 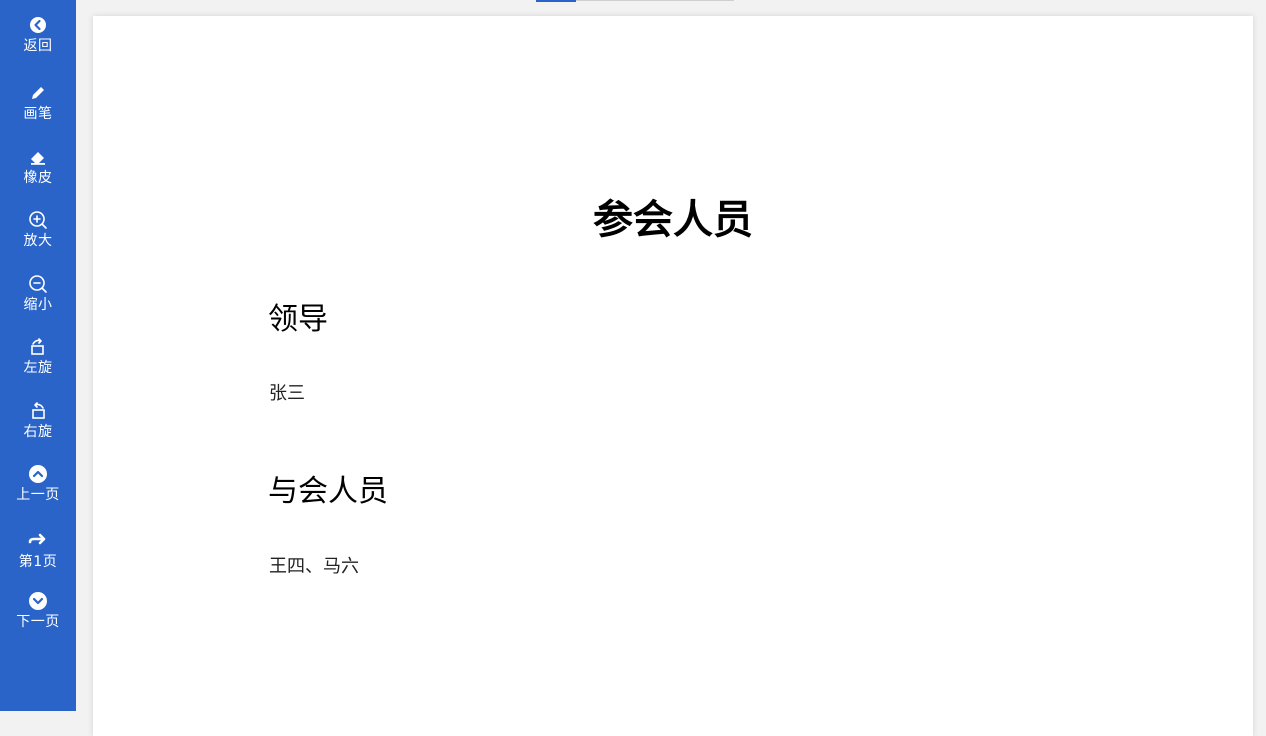 I want to click on chevron-down-circle-icon, so click(x=38, y=601).